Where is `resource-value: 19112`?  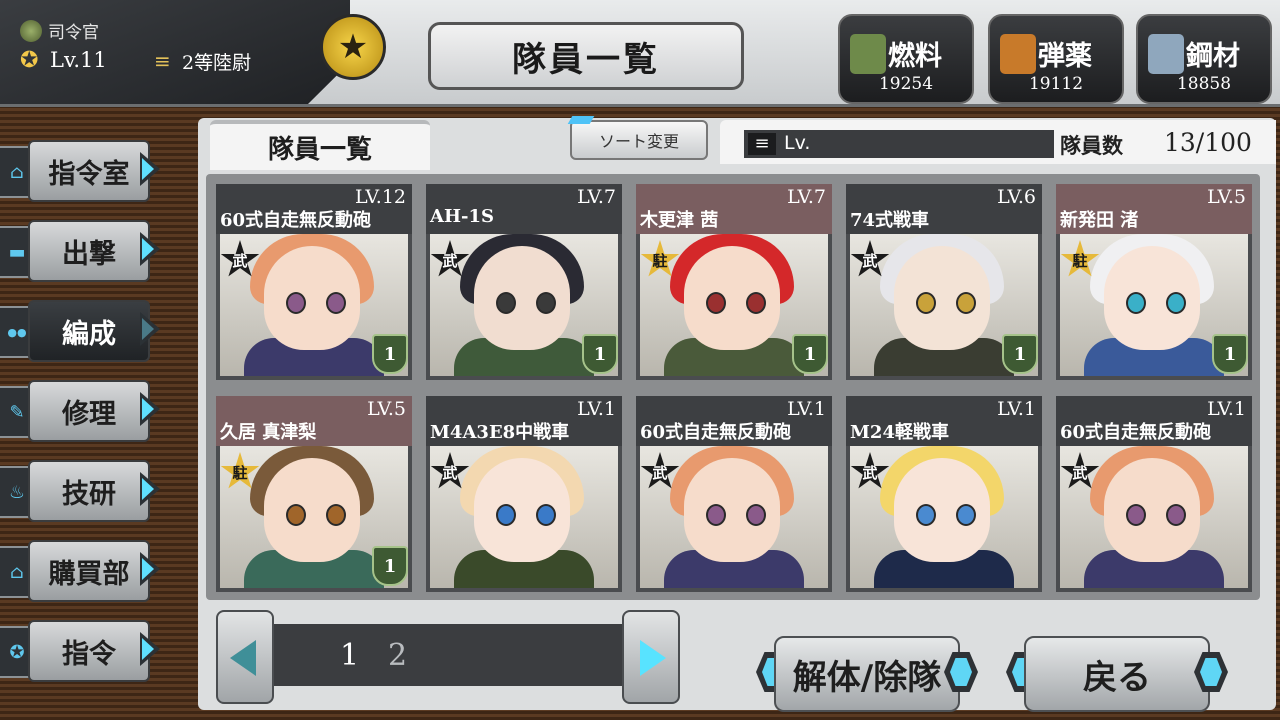 resource-value: 19112 is located at coordinates (1056, 84).